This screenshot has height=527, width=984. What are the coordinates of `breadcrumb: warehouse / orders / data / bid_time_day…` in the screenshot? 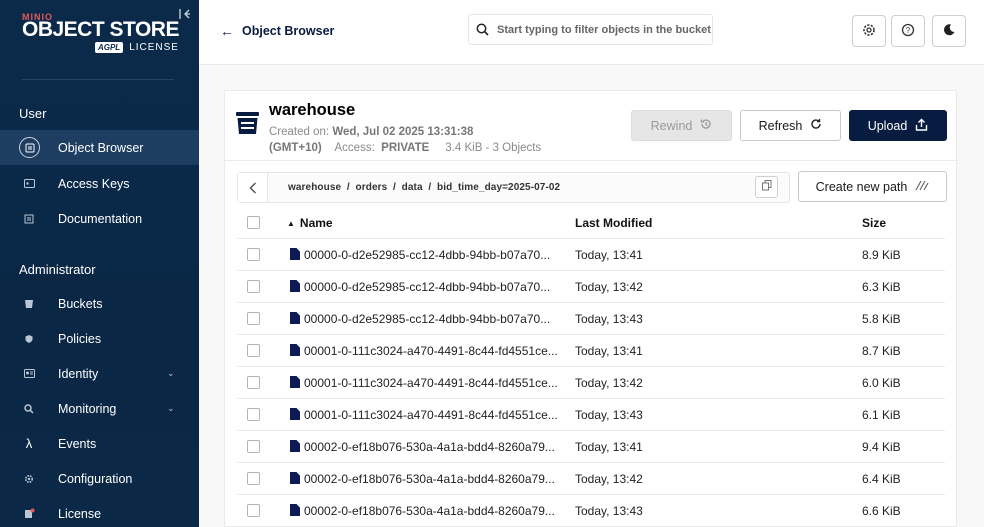 It's located at (513, 187).